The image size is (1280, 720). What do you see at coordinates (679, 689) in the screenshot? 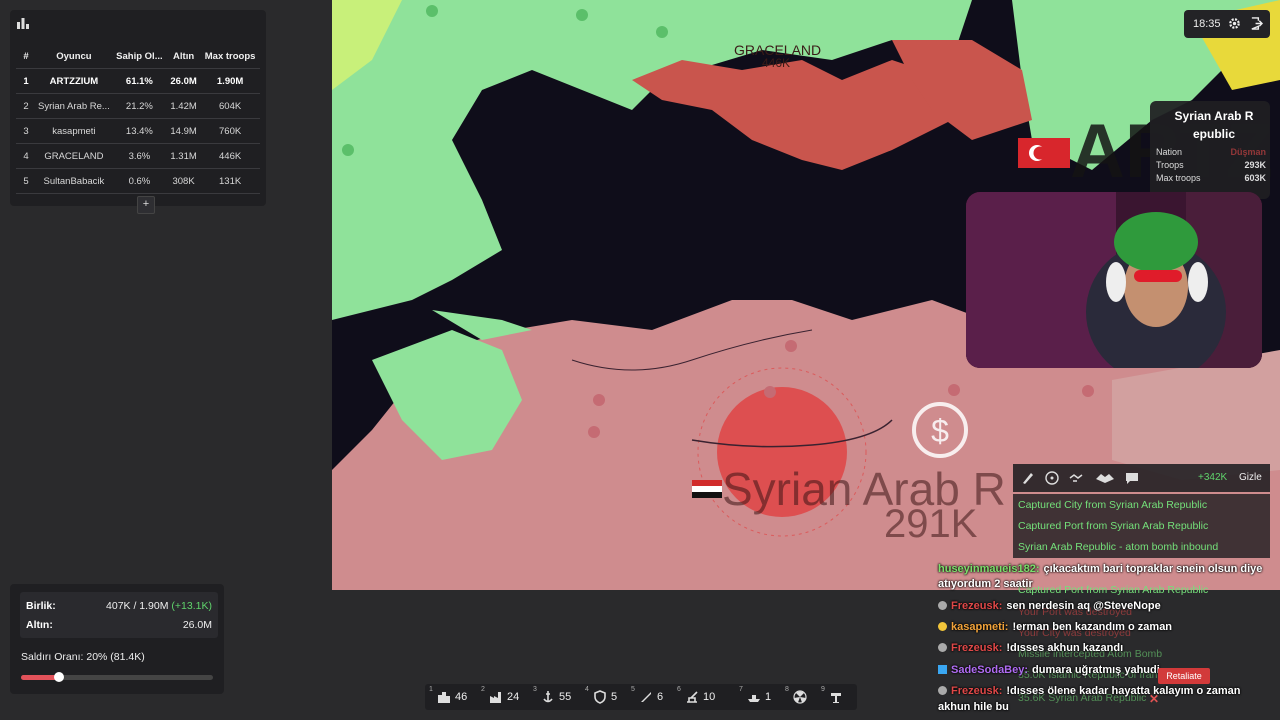
I see `hotkey: 6` at bounding box center [679, 689].